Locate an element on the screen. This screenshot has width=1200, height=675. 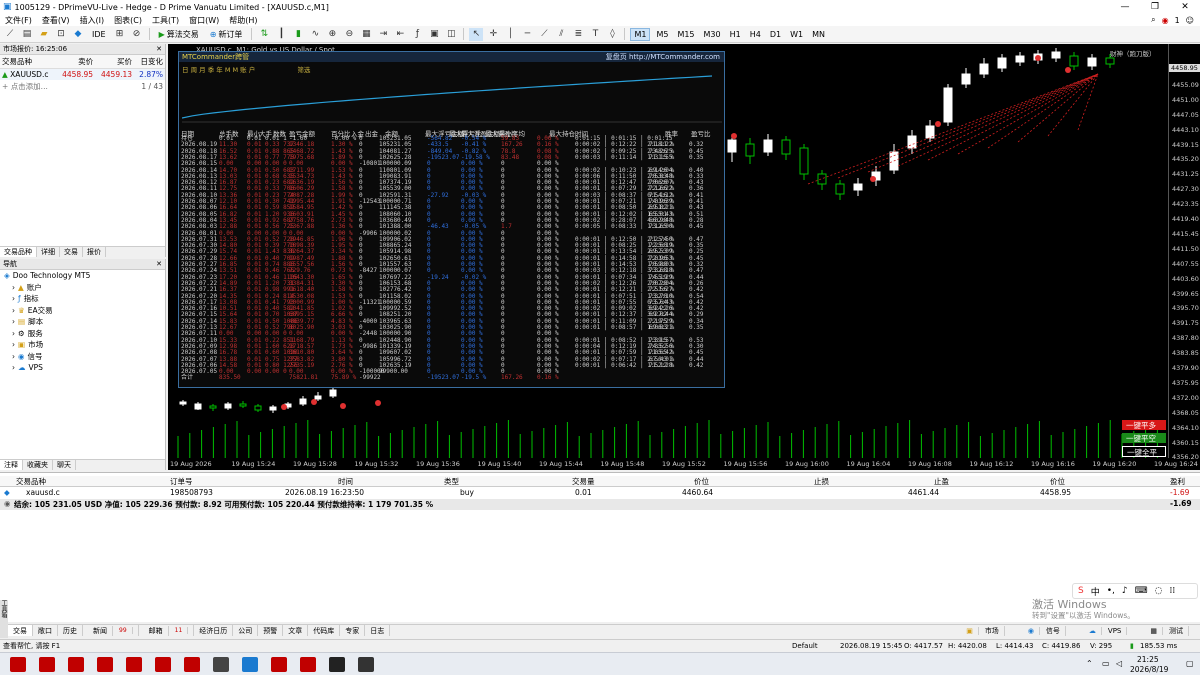
tab-journal: 日志 is located at coordinates (378, 630).